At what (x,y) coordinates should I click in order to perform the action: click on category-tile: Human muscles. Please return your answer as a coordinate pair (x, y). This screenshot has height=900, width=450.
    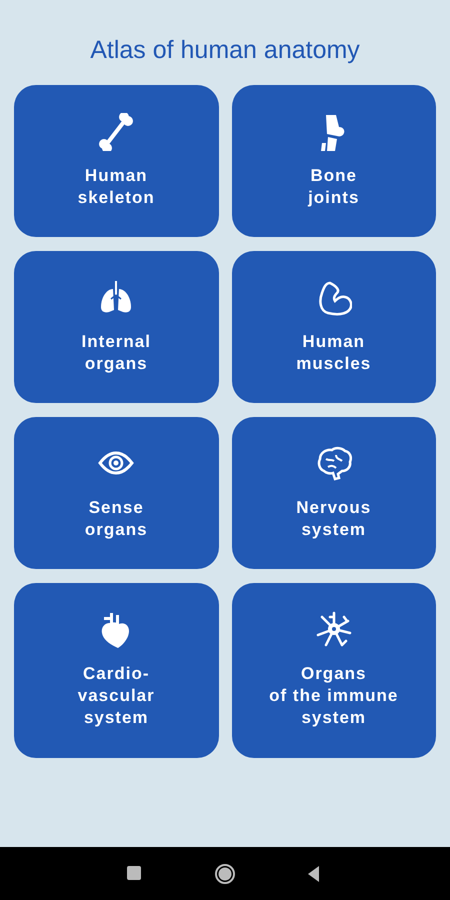
    Looking at the image, I should click on (334, 326).